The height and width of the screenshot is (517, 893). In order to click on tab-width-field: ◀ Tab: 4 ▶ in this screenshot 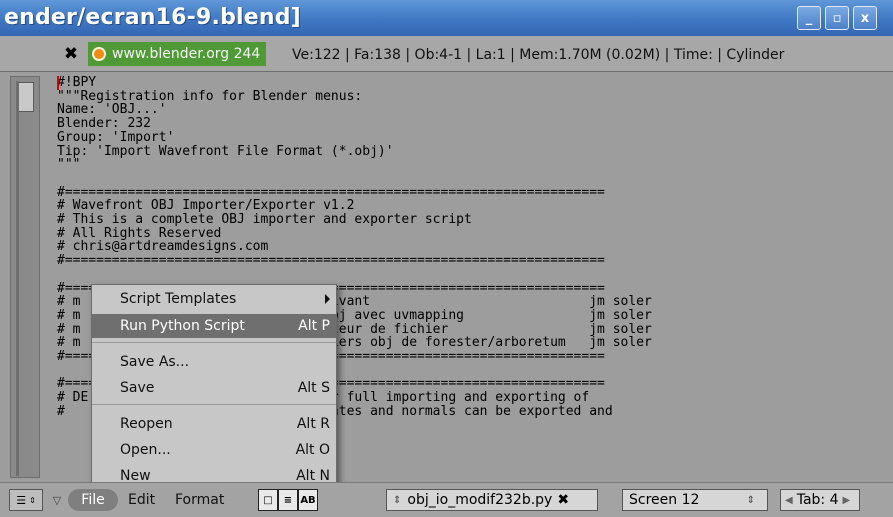, I will do `click(820, 500)`.